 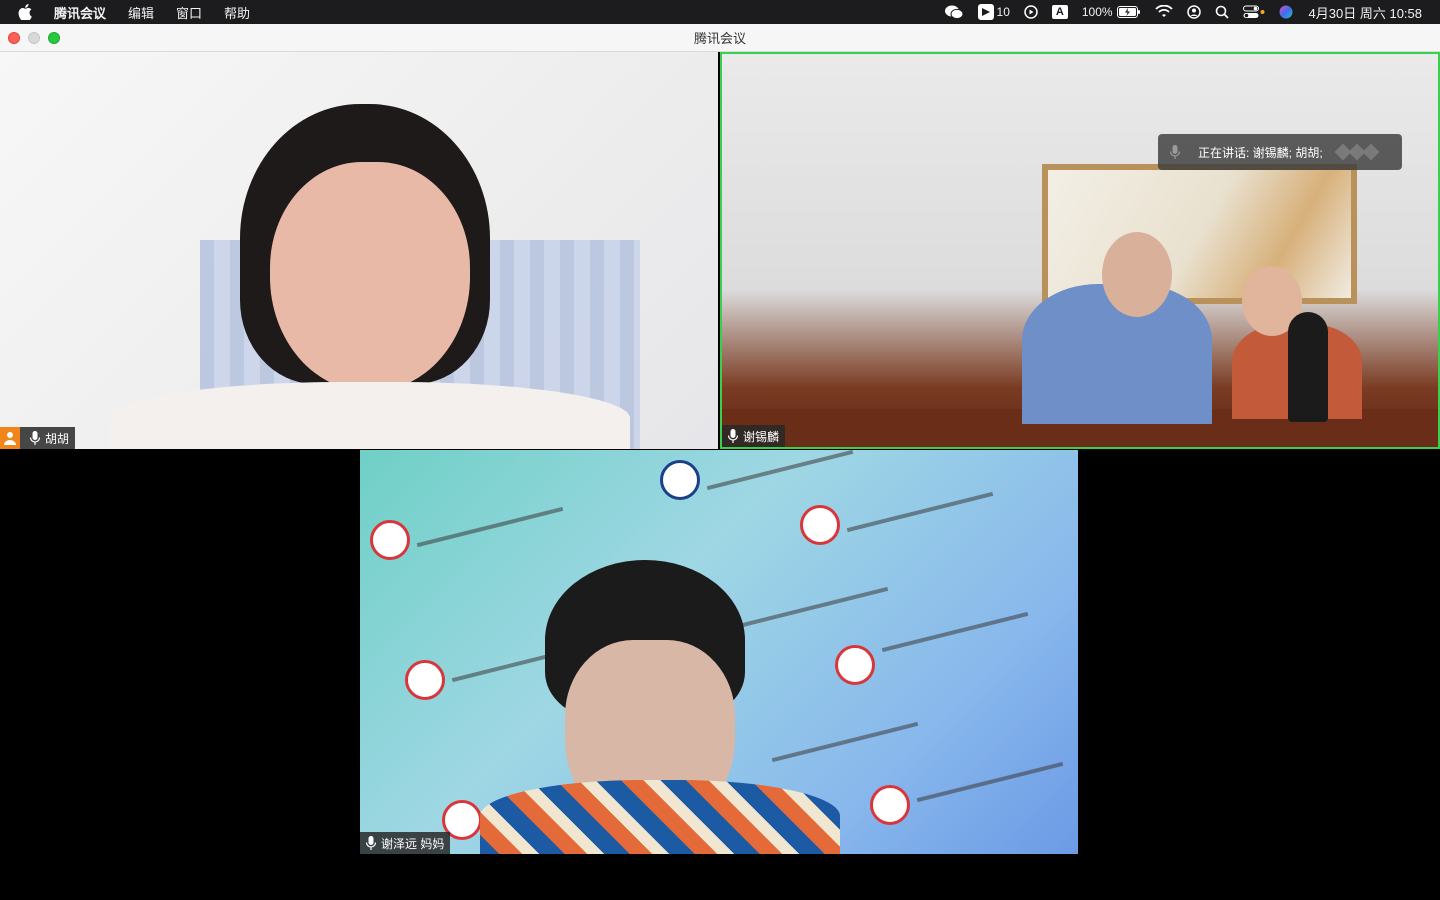 I want to click on siri-icon, so click(x=1286, y=12).